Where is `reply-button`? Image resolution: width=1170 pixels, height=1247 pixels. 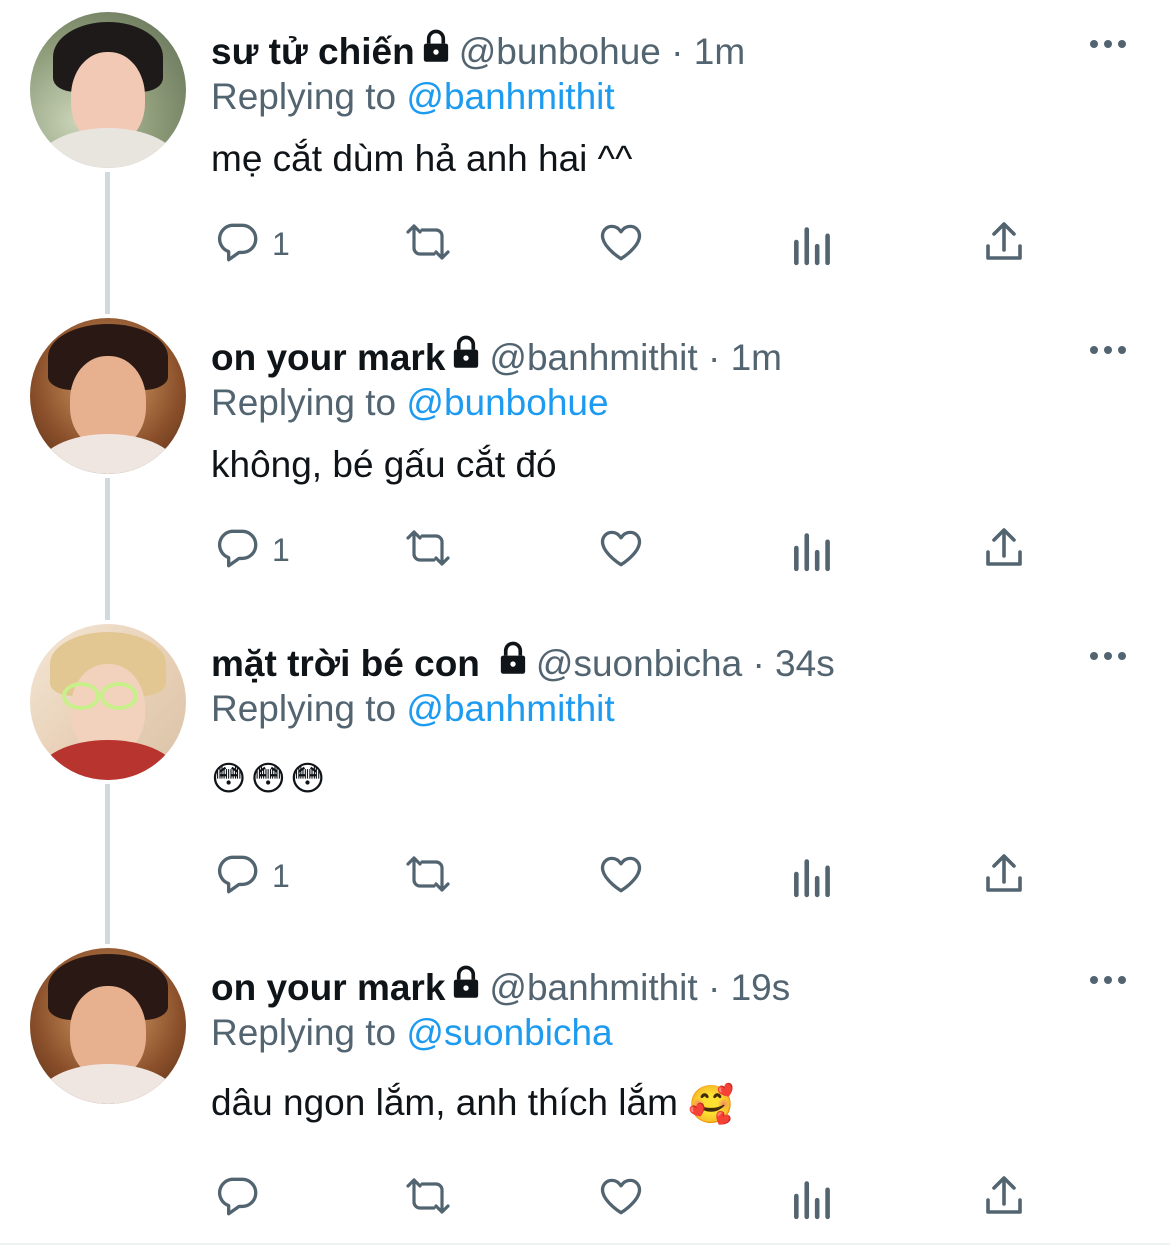
reply-button is located at coordinates (242, 1198).